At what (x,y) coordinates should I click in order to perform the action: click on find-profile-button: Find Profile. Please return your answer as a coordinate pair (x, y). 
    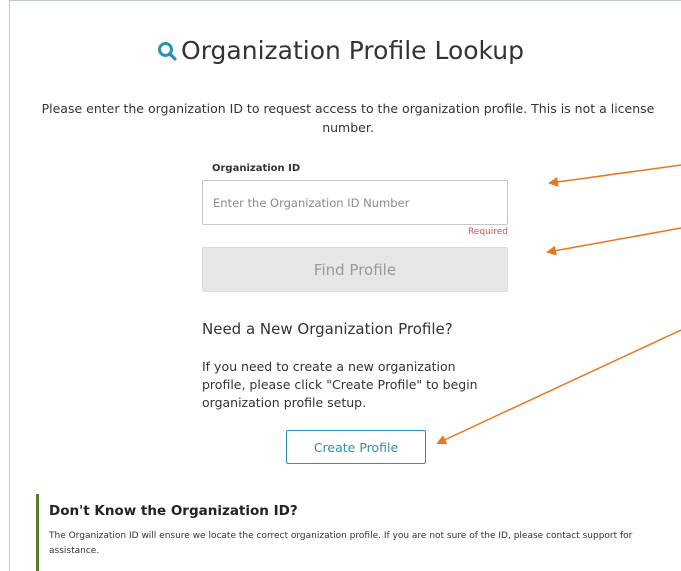
    Looking at the image, I should click on (355, 269).